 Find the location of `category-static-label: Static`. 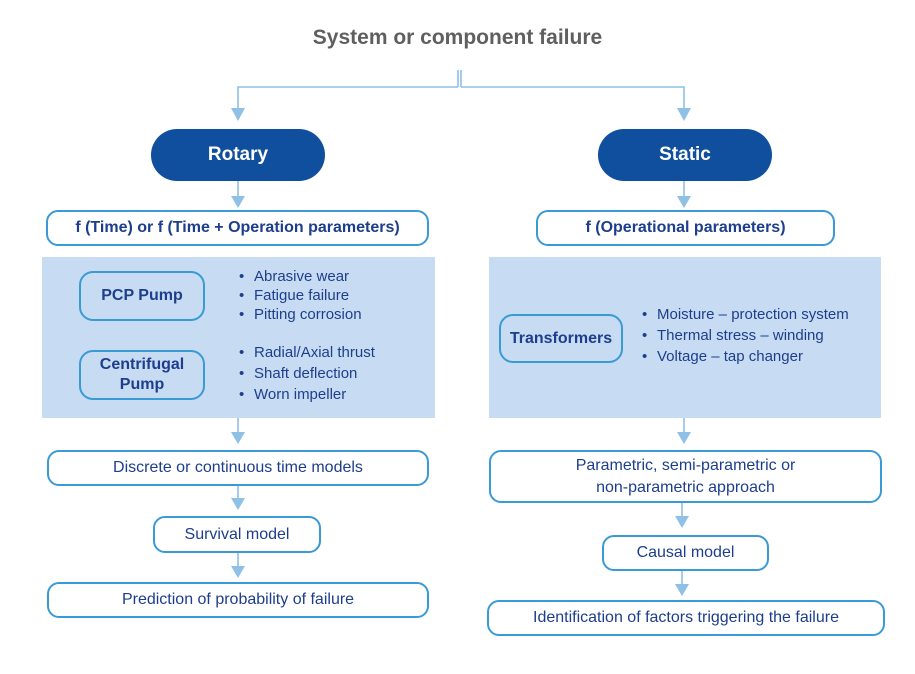

category-static-label: Static is located at coordinates (685, 154).